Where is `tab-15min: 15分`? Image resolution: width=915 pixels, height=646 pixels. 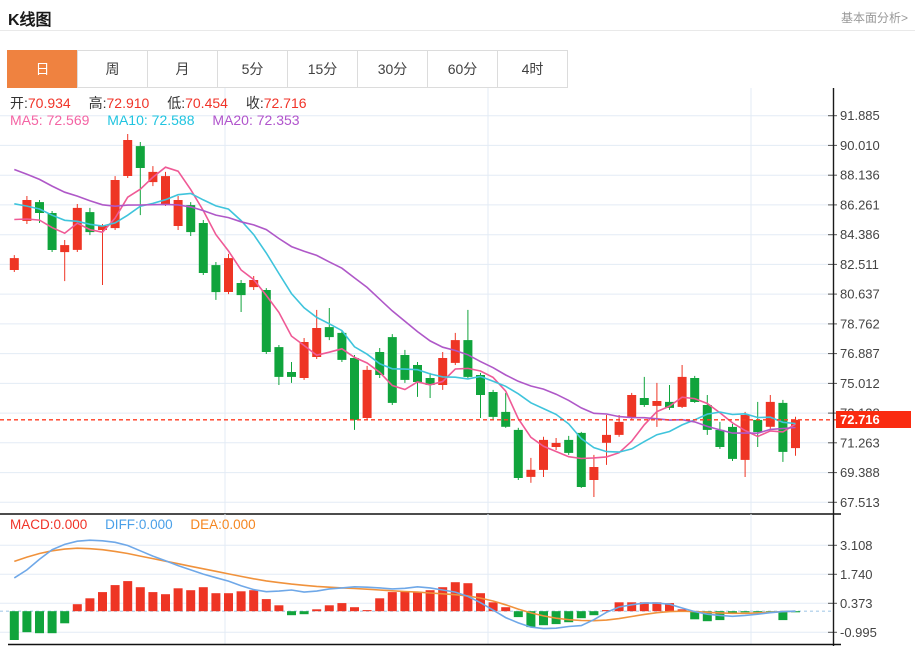 tab-15min: 15分 is located at coordinates (322, 69).